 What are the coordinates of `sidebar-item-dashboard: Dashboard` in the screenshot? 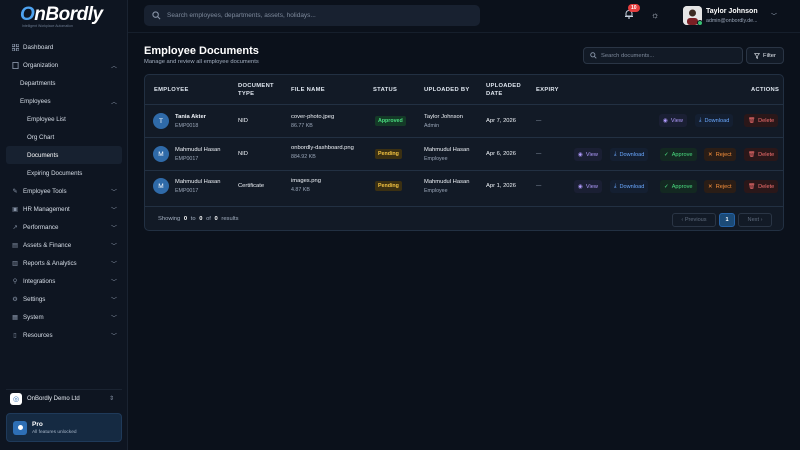 It's located at (64, 47).